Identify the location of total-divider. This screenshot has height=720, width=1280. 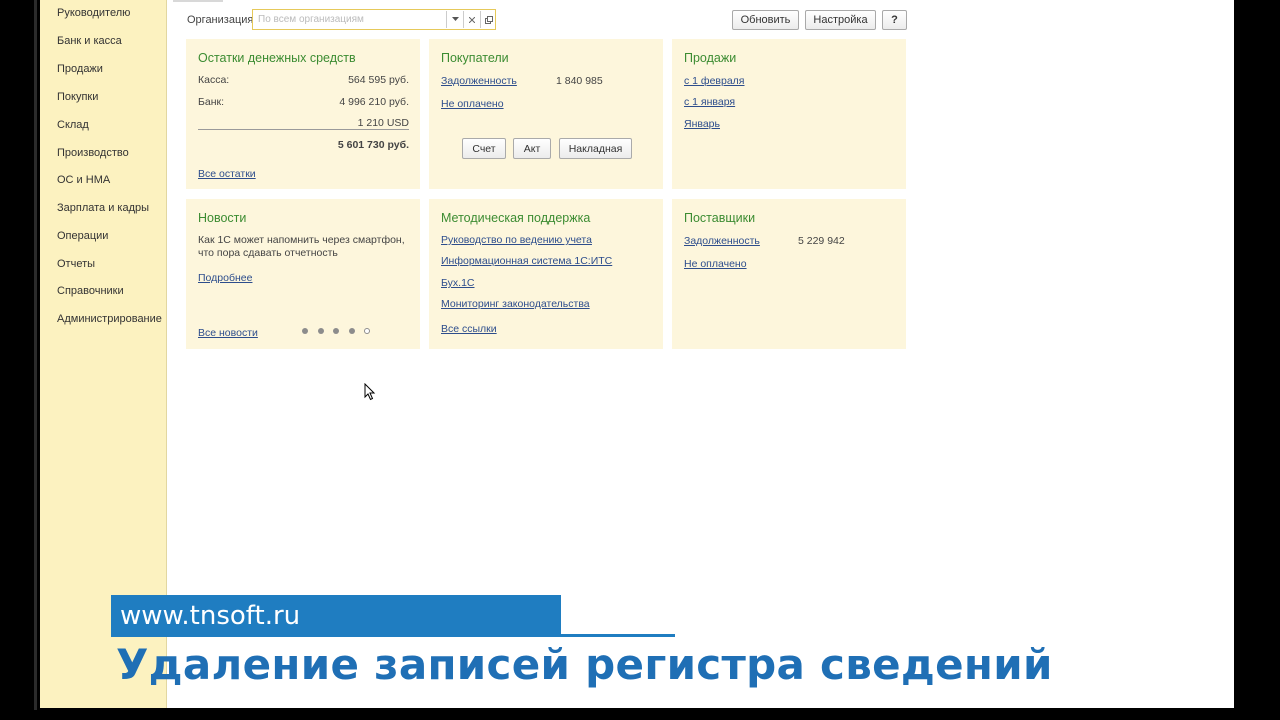
(303, 129).